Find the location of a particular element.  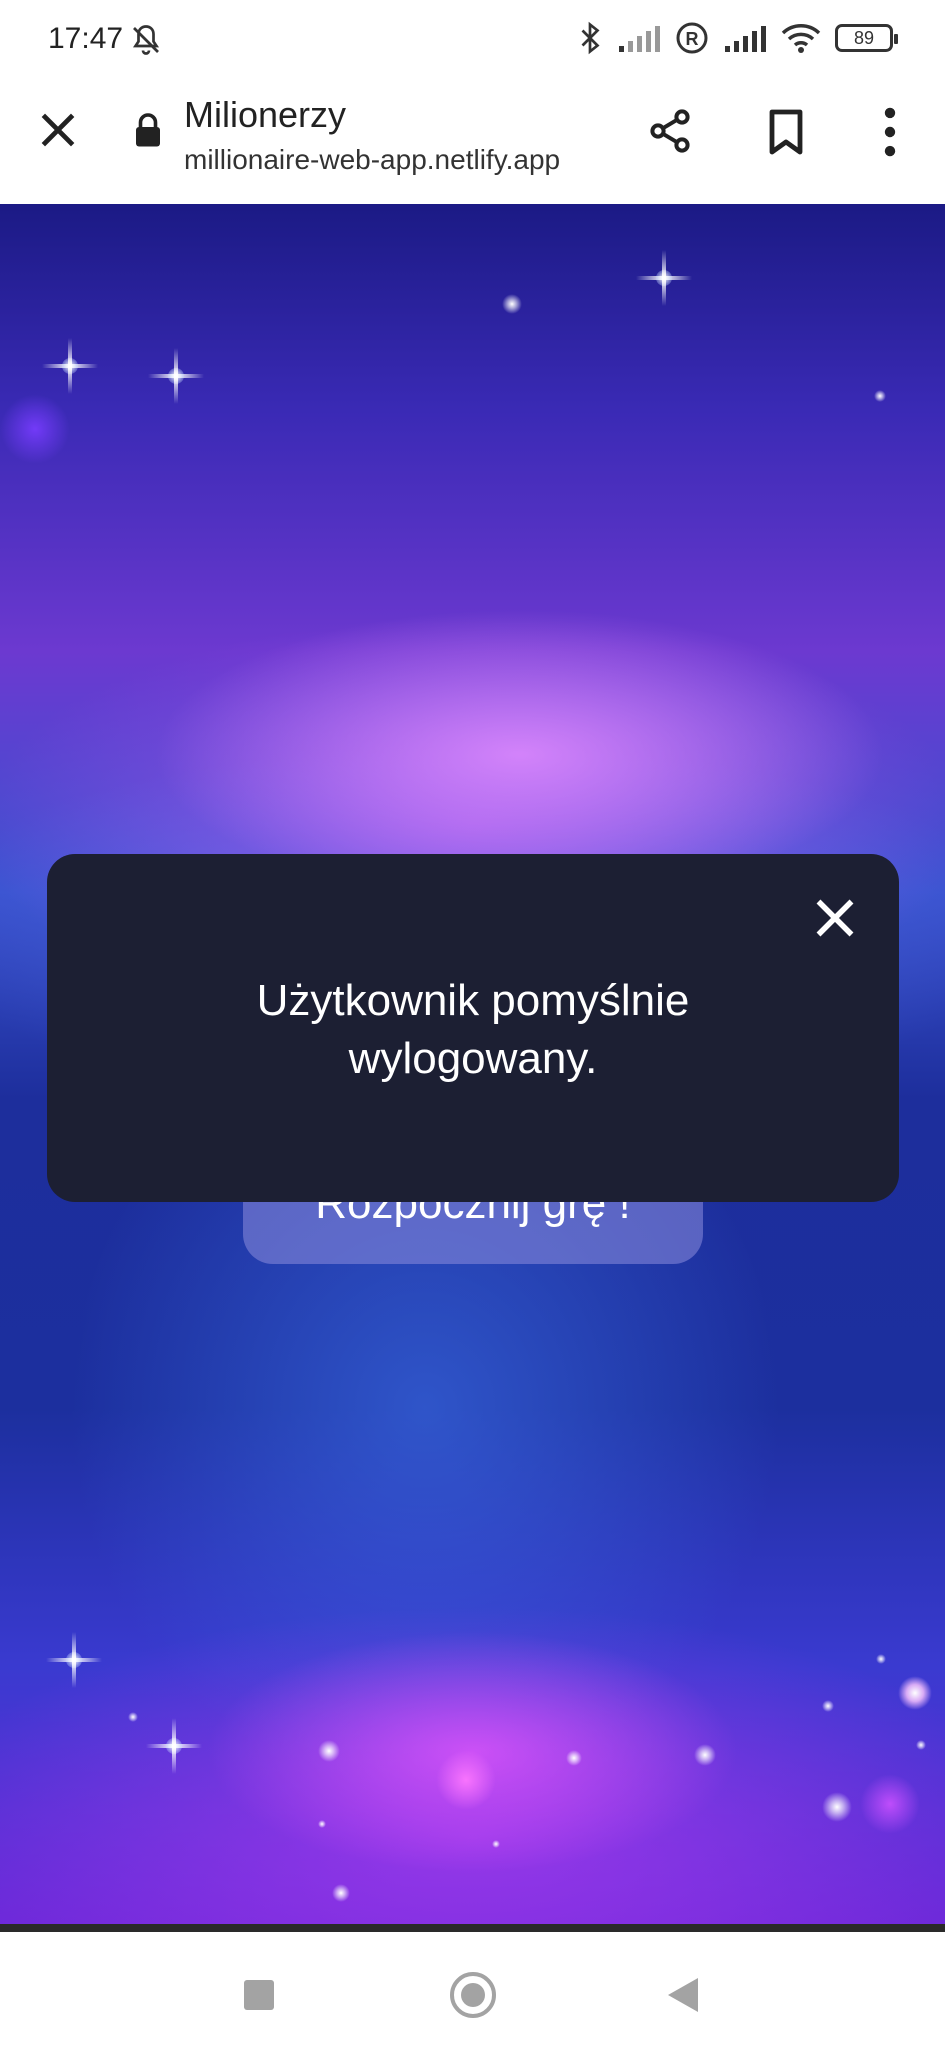

back-button is located at coordinates (683, 1995).